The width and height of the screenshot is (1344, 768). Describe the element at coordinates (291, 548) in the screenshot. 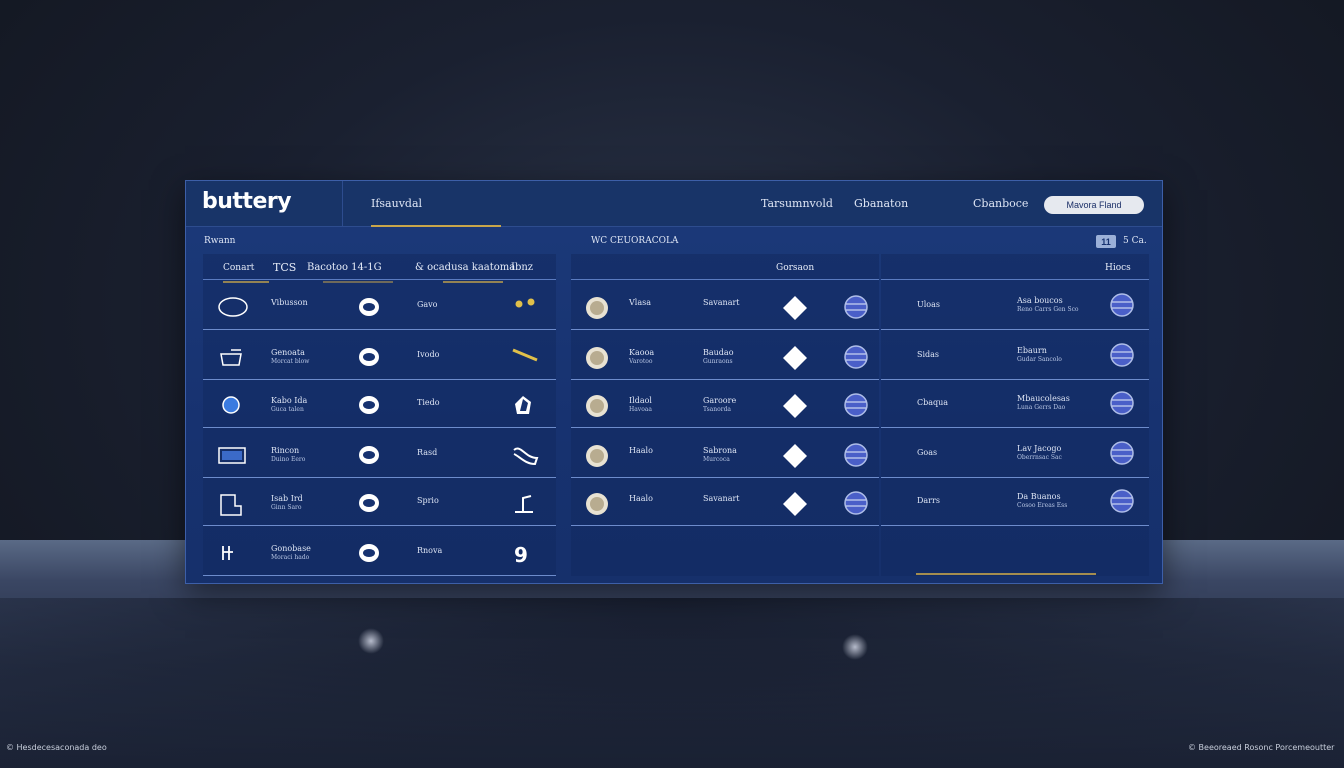

I see `row-name-main: Gonobase` at that location.